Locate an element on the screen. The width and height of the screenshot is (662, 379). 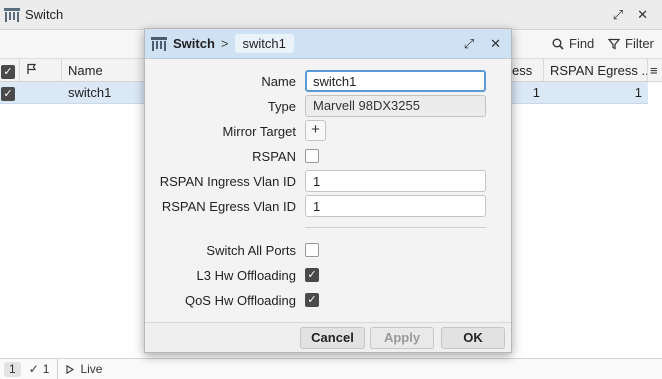
rspan-label: RSPAN is located at coordinates (274, 156).